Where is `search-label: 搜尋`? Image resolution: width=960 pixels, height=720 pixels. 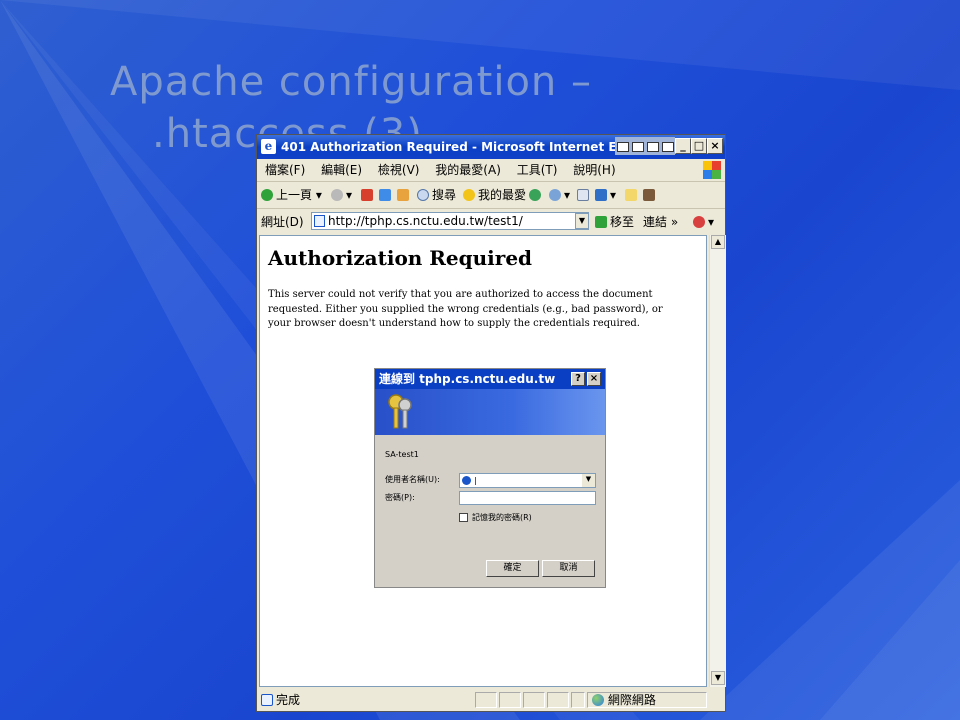 search-label: 搜尋 is located at coordinates (444, 195).